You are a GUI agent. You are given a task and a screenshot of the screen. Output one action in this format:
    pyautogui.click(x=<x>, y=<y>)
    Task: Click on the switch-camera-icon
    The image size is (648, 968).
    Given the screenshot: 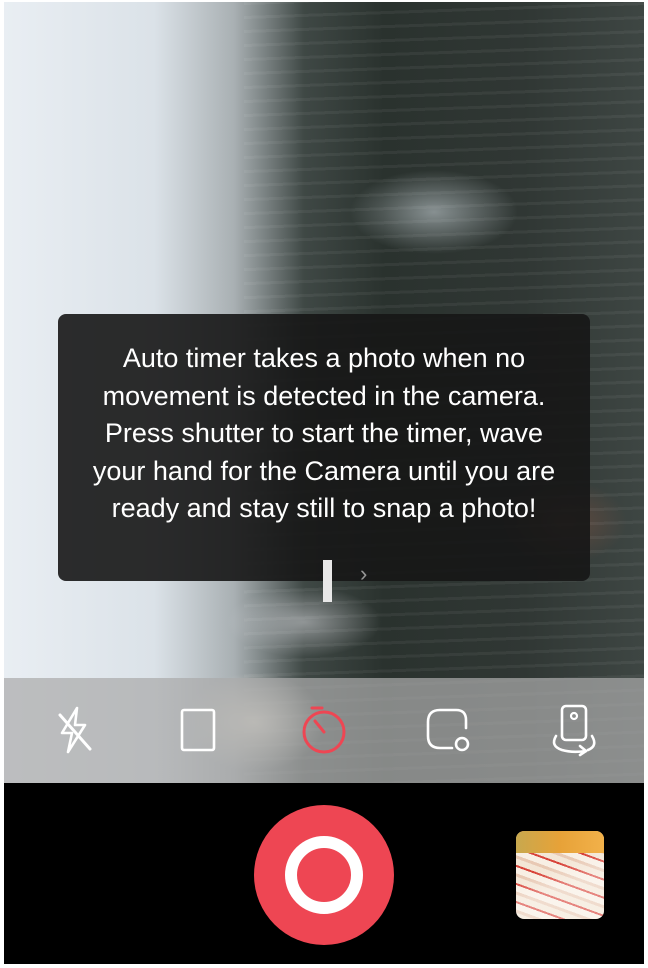 What is the action you would take?
    pyautogui.click(x=574, y=730)
    